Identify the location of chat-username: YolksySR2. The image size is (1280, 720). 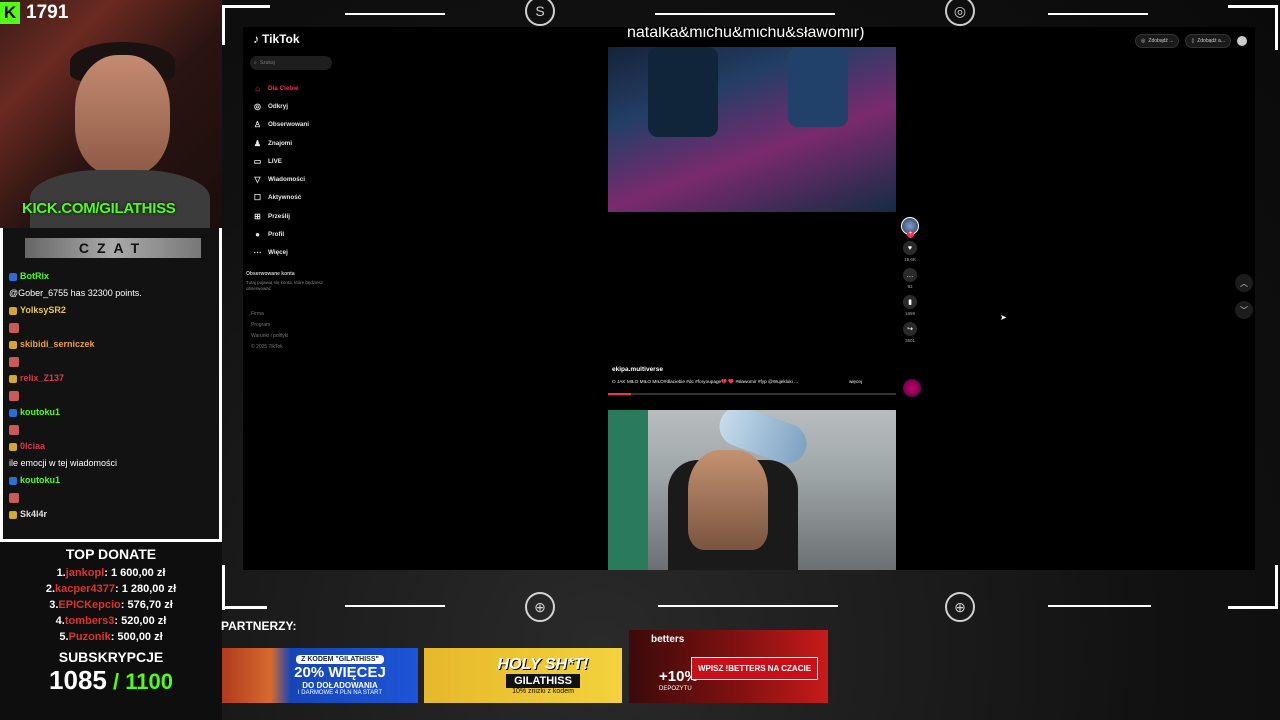
(43, 310).